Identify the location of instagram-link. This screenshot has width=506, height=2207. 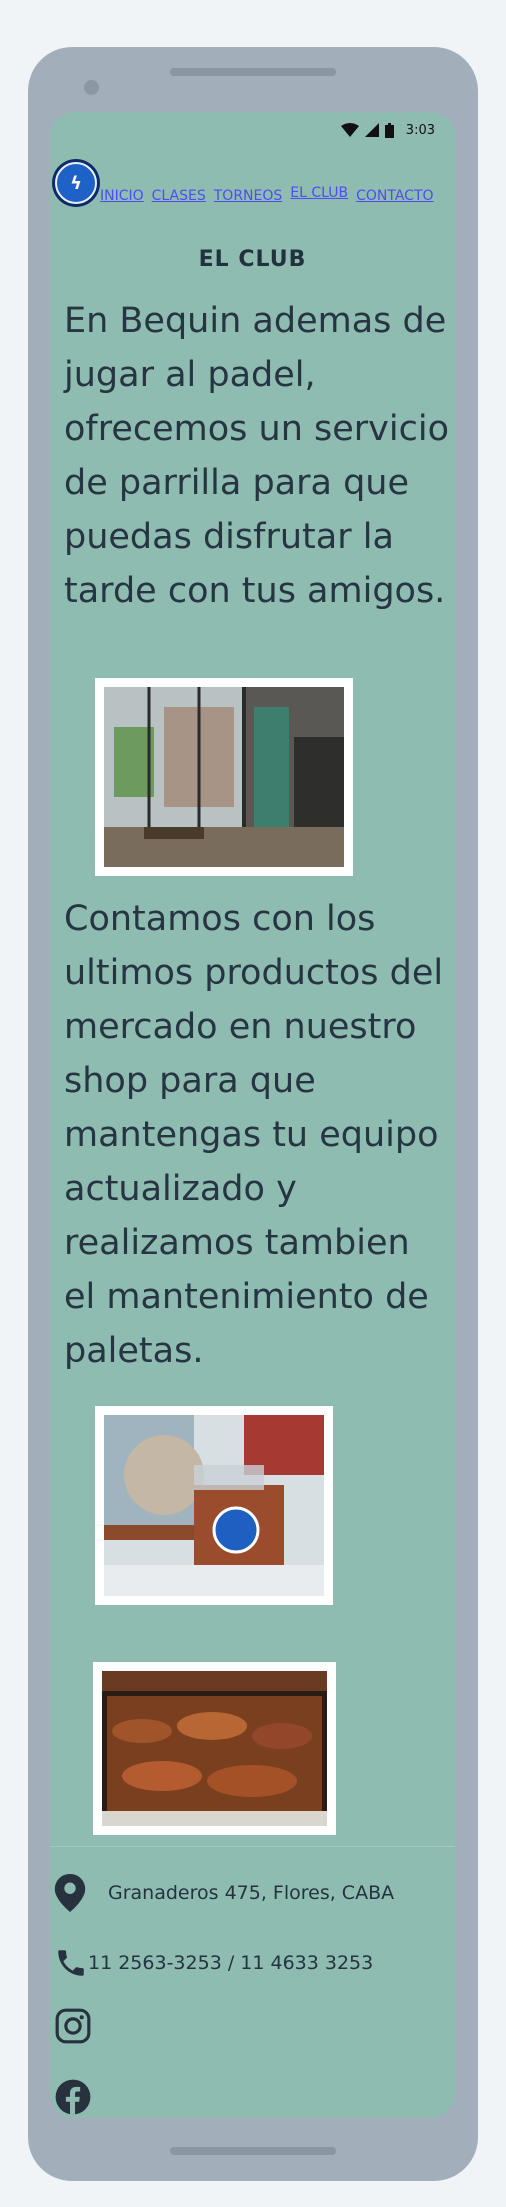
(73, 2026).